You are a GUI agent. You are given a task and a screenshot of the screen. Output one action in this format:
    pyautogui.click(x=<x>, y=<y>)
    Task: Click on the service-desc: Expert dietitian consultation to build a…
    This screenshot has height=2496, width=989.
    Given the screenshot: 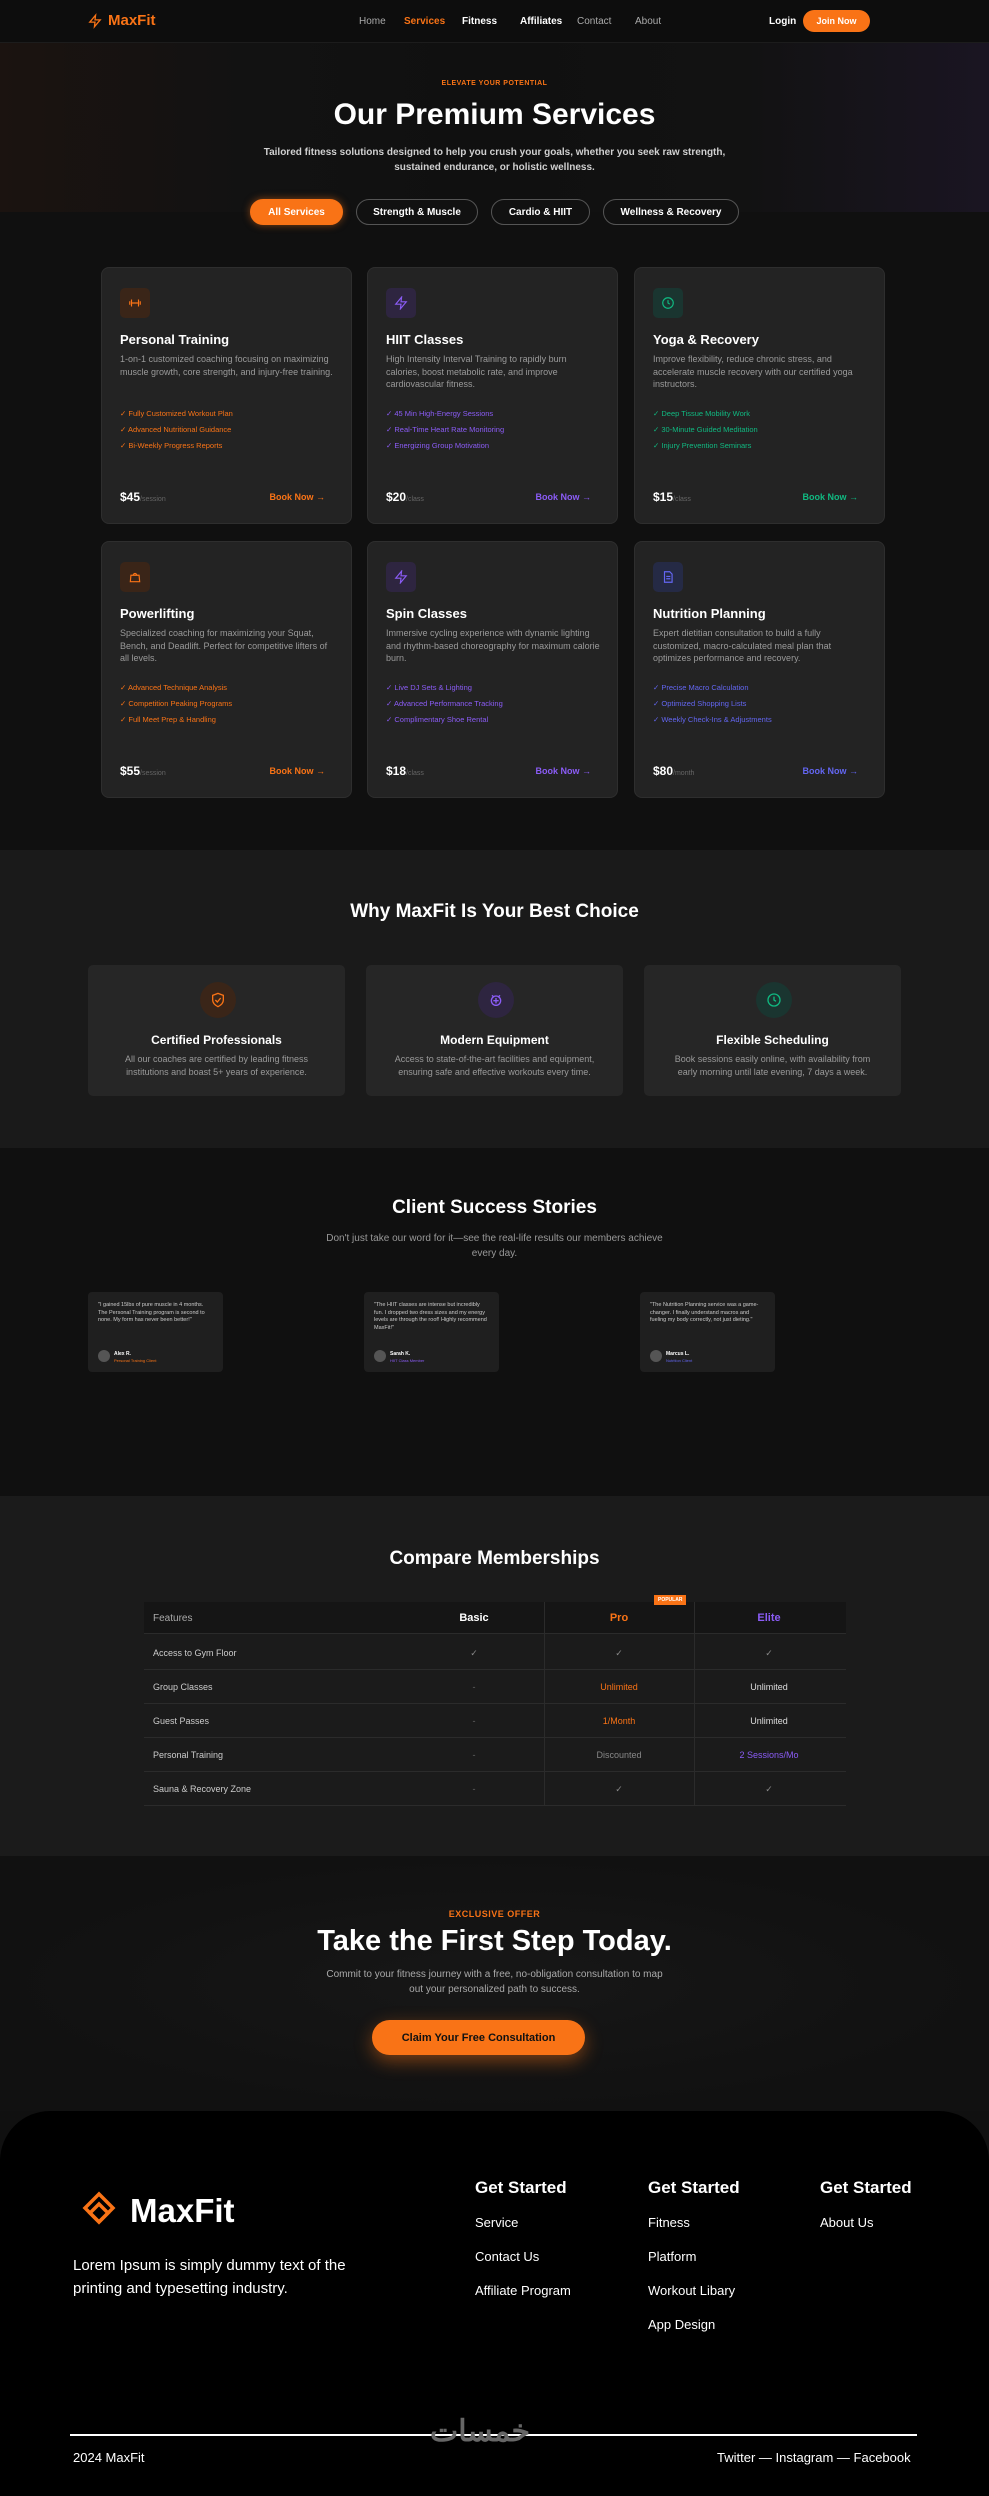 What is the action you would take?
    pyautogui.click(x=742, y=645)
    